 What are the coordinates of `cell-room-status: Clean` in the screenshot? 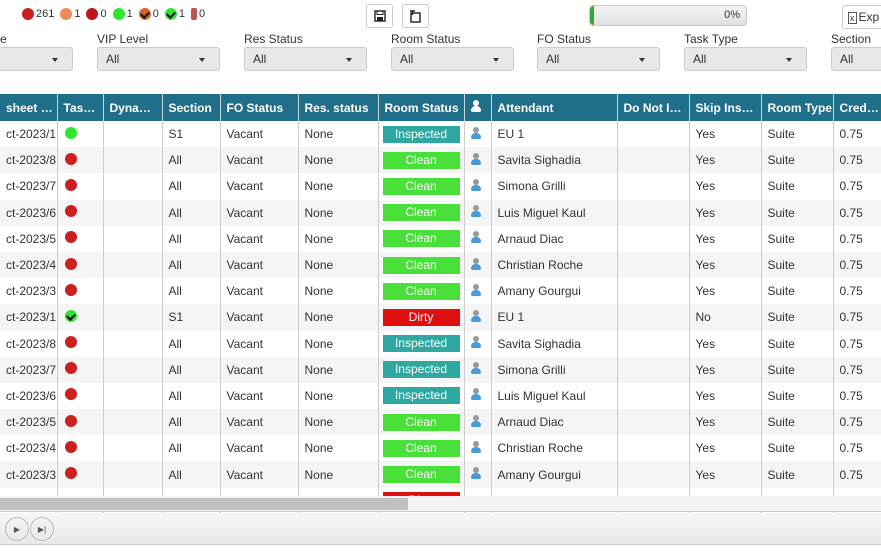 It's located at (421, 291).